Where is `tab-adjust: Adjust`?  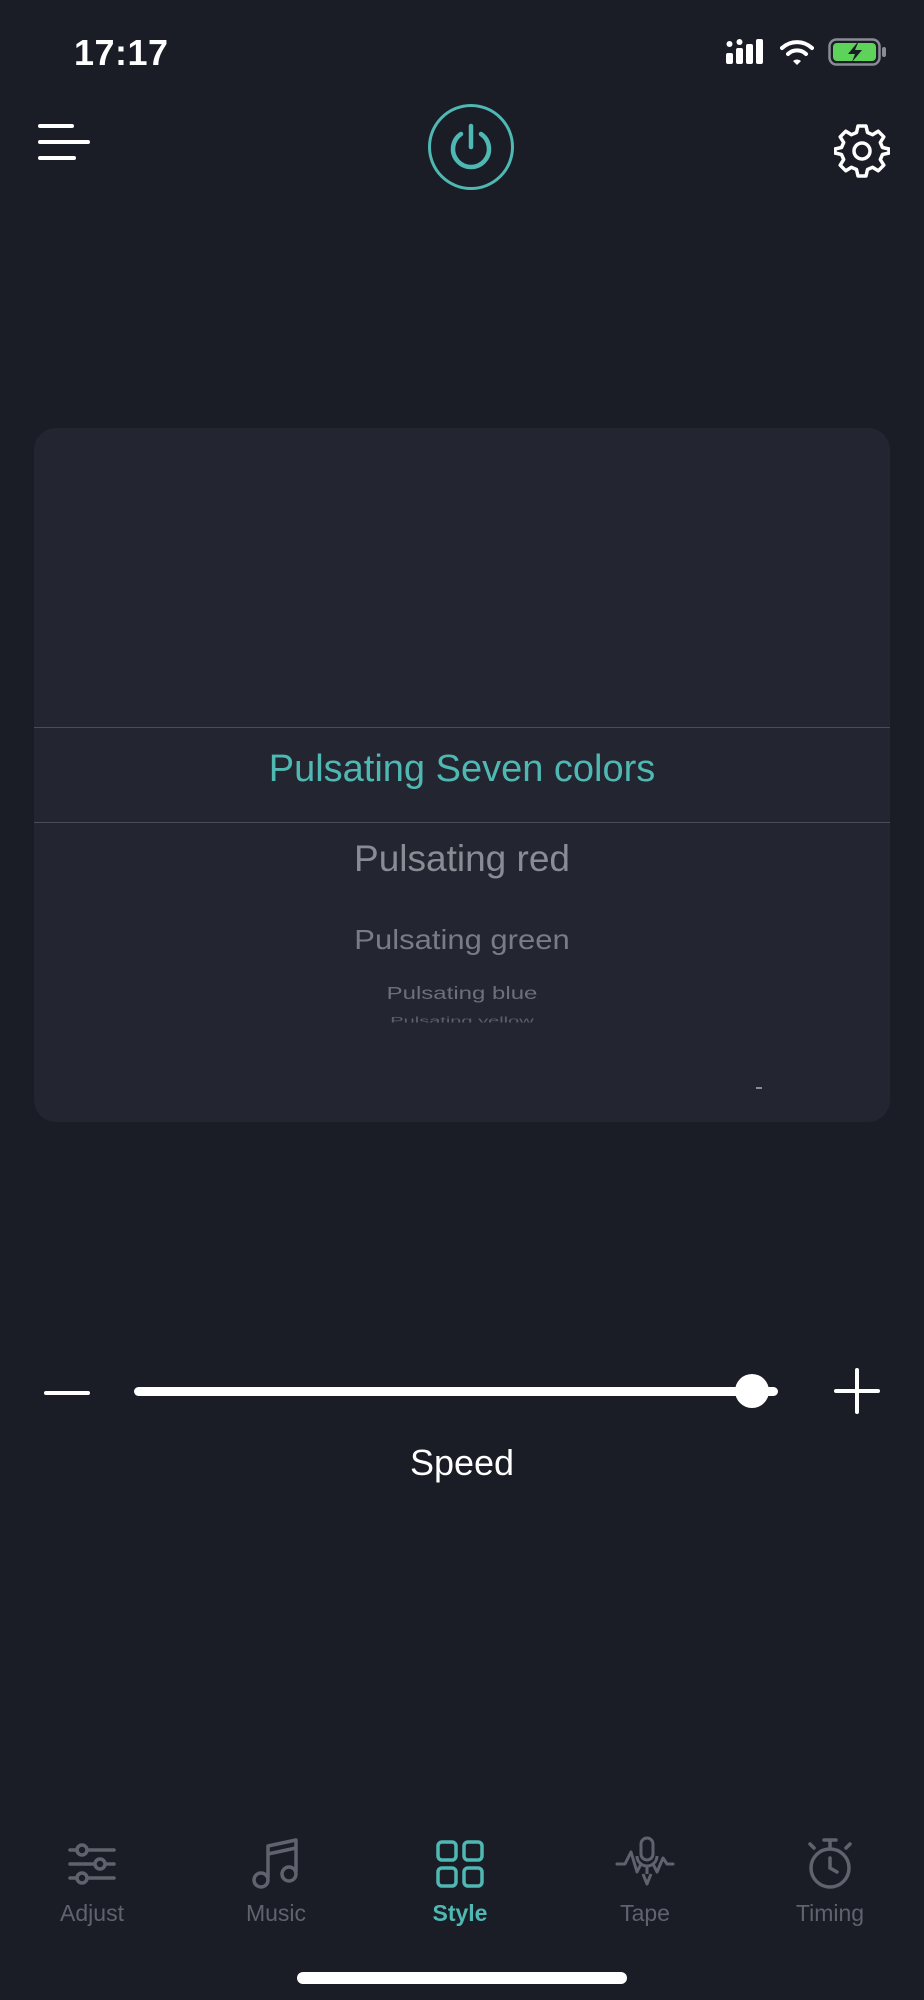
tab-adjust: Adjust is located at coordinates (92, 1881).